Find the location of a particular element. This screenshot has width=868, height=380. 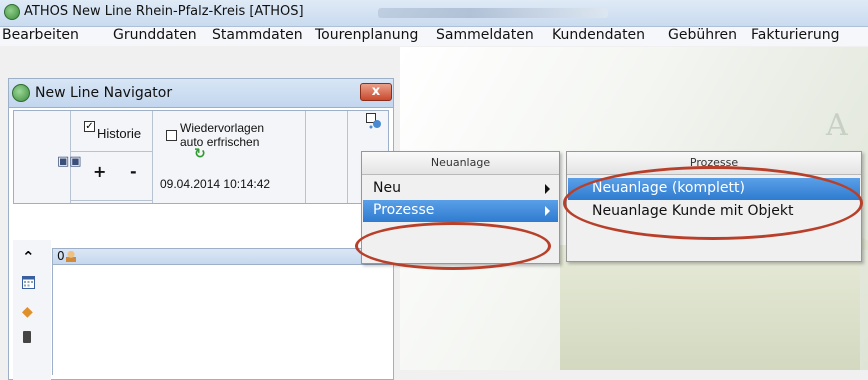

menu-grunddaten: Grunddaten is located at coordinates (155, 35).